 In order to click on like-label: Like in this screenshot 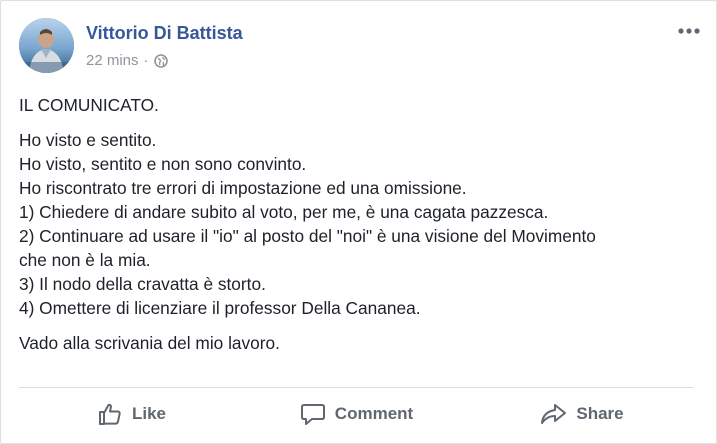, I will do `click(149, 413)`.